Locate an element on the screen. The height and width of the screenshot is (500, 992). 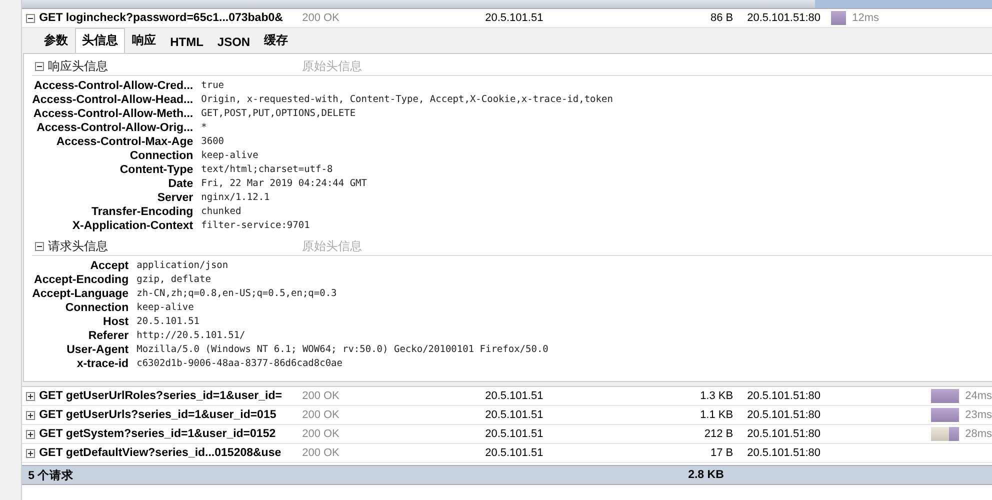
header-value: text/html;charset=utf-8 is located at coordinates (267, 170).